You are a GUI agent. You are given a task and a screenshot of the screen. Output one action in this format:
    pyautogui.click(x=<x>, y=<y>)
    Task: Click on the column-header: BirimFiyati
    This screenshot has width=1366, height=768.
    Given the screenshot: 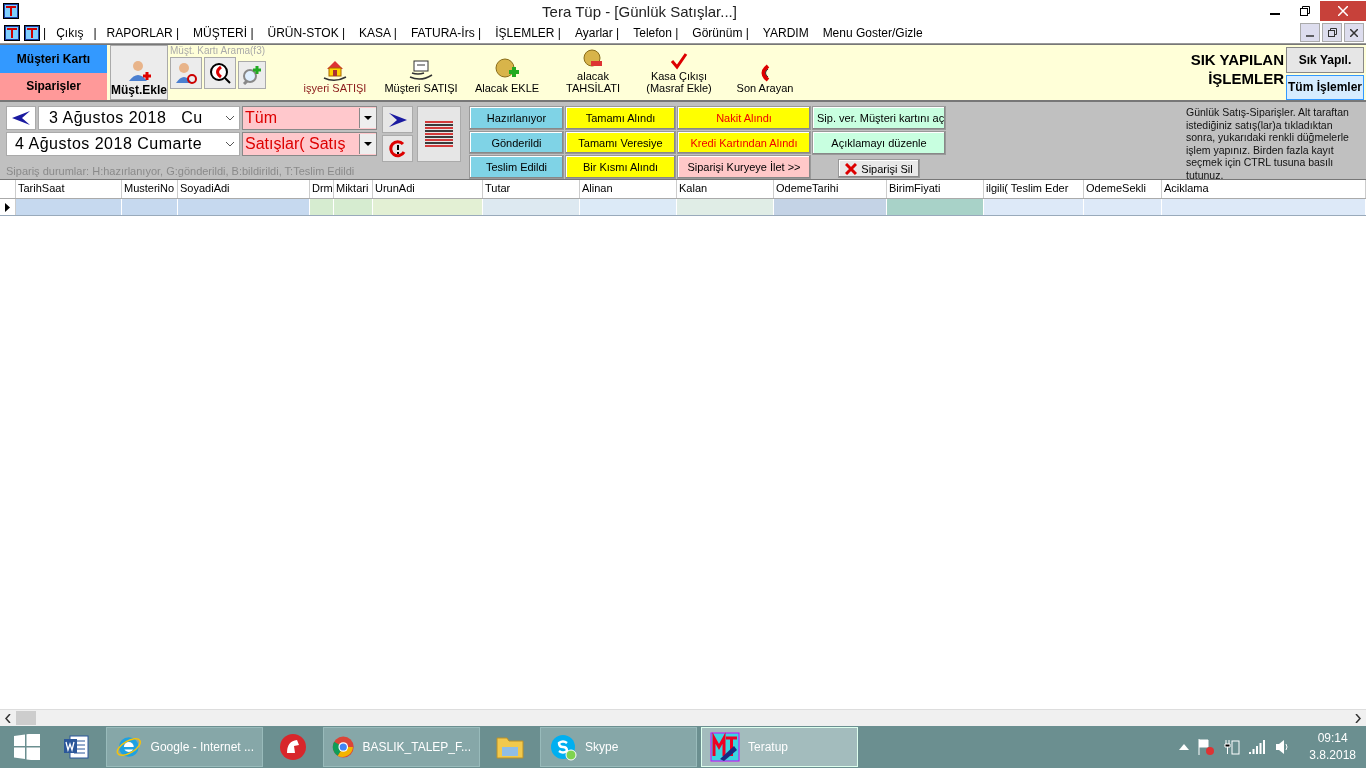 What is the action you would take?
    pyautogui.click(x=935, y=189)
    